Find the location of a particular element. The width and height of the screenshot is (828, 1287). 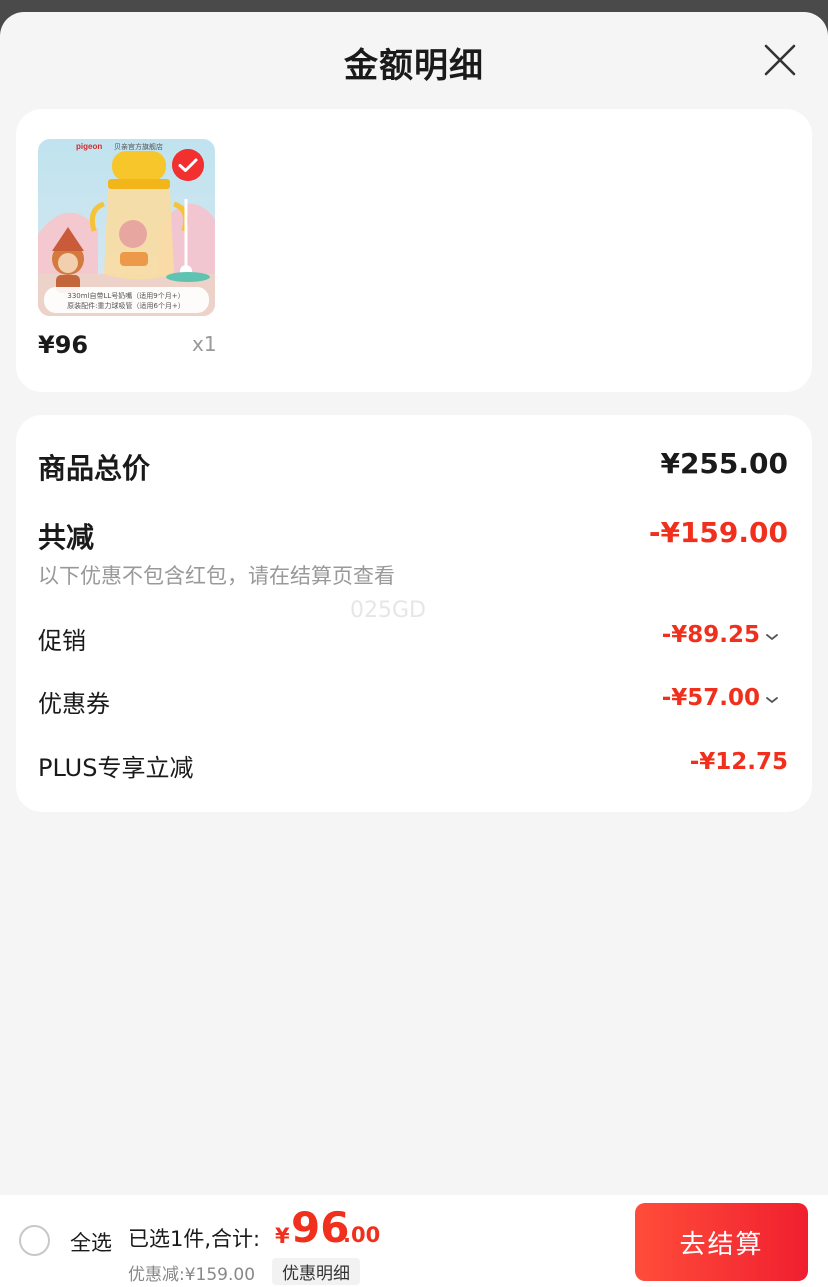

plus-reduce-row: PLUS专享立减 -¥12.75 is located at coordinates (413, 765).